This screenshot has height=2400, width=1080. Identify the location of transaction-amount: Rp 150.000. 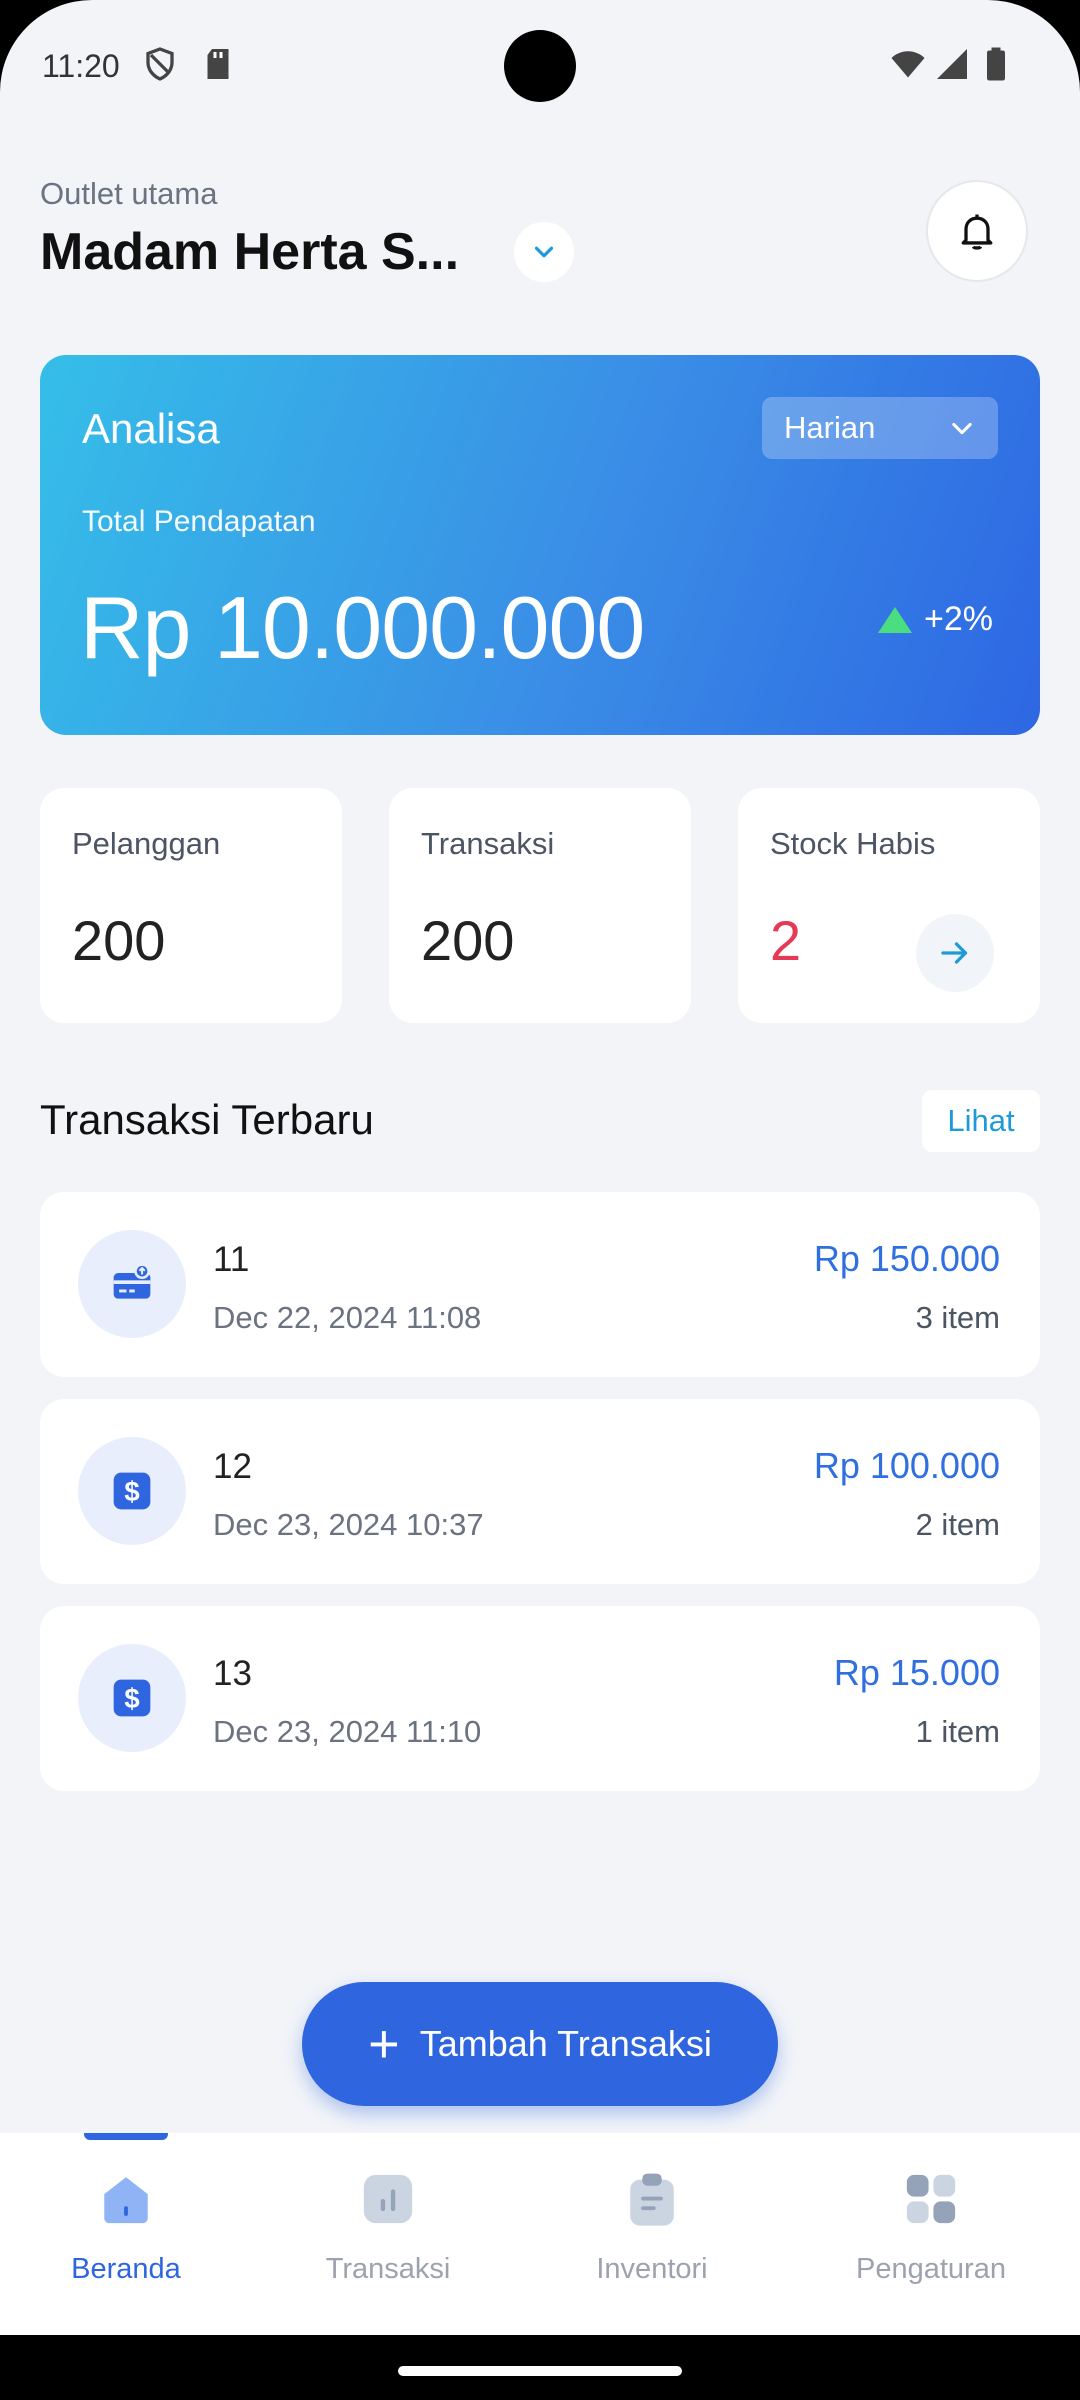
(906, 1258).